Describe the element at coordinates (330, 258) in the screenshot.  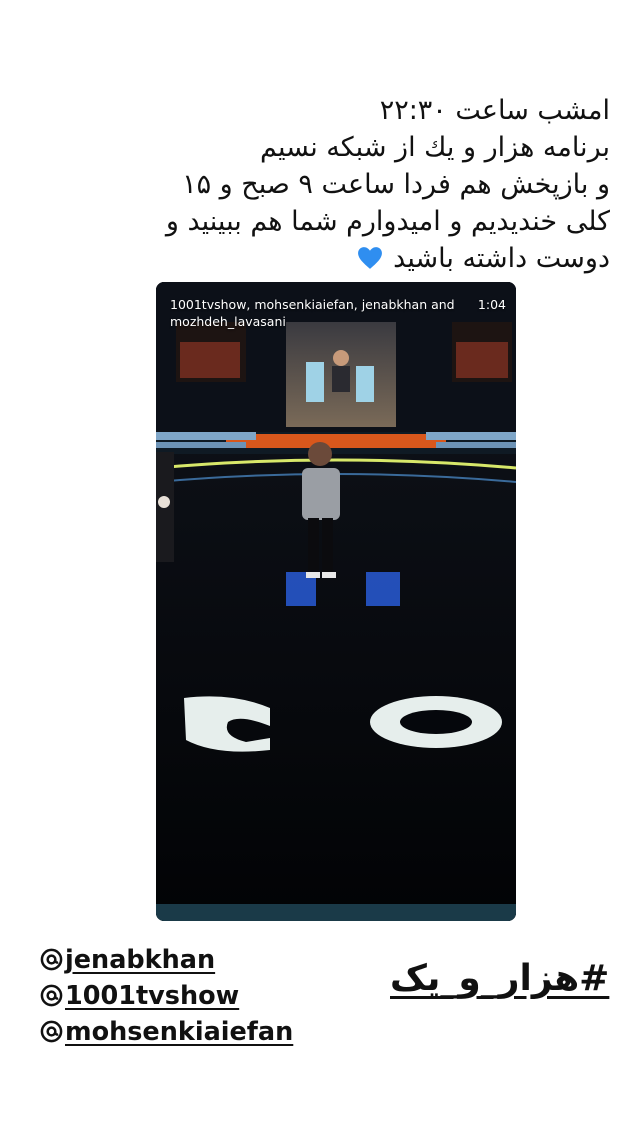
I see `caption-line-last: دوست داشته باشید` at that location.